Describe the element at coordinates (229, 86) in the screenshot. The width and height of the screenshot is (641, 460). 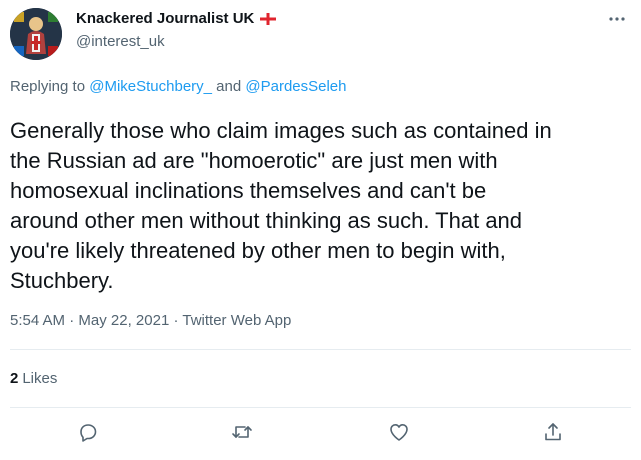
I see `replying-and: and` at that location.